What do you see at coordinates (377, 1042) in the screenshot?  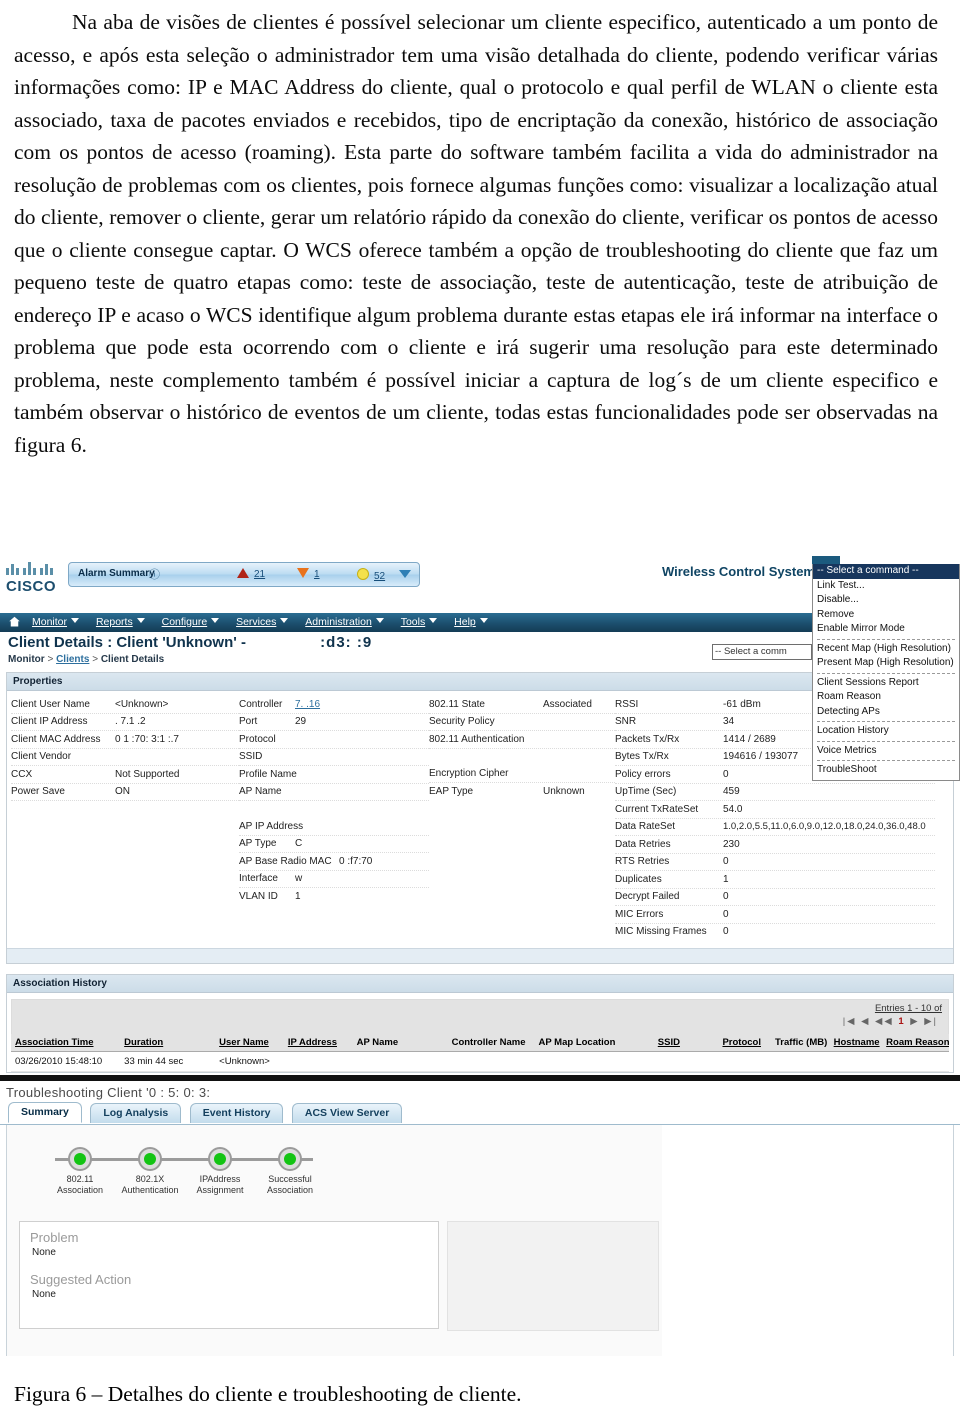 I see `col-label: AP Name` at bounding box center [377, 1042].